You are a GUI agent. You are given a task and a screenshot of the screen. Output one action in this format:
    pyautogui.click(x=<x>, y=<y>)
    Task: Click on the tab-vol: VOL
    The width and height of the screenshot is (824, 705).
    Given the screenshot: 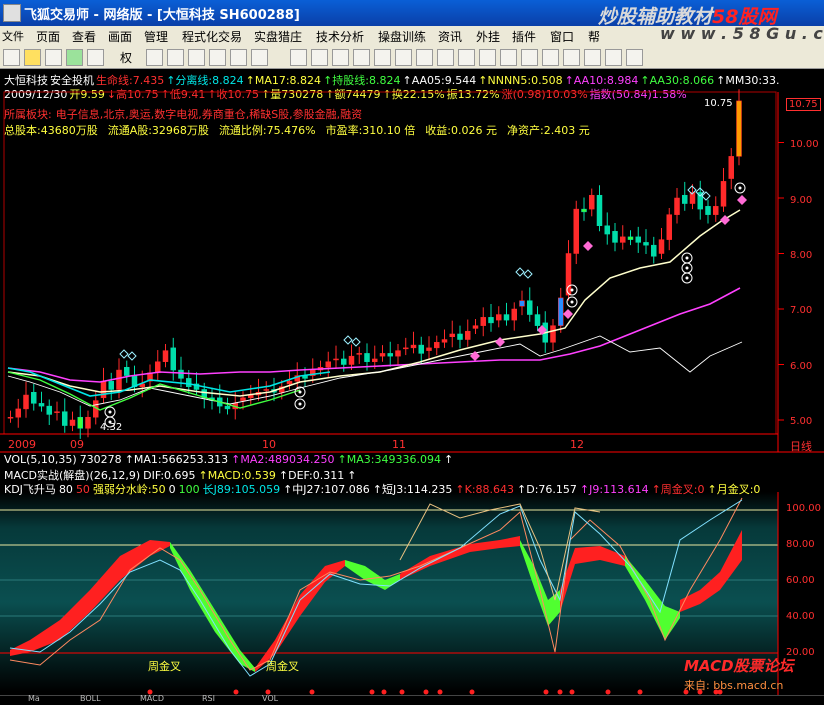 What is the action you would take?
    pyautogui.click(x=270, y=698)
    